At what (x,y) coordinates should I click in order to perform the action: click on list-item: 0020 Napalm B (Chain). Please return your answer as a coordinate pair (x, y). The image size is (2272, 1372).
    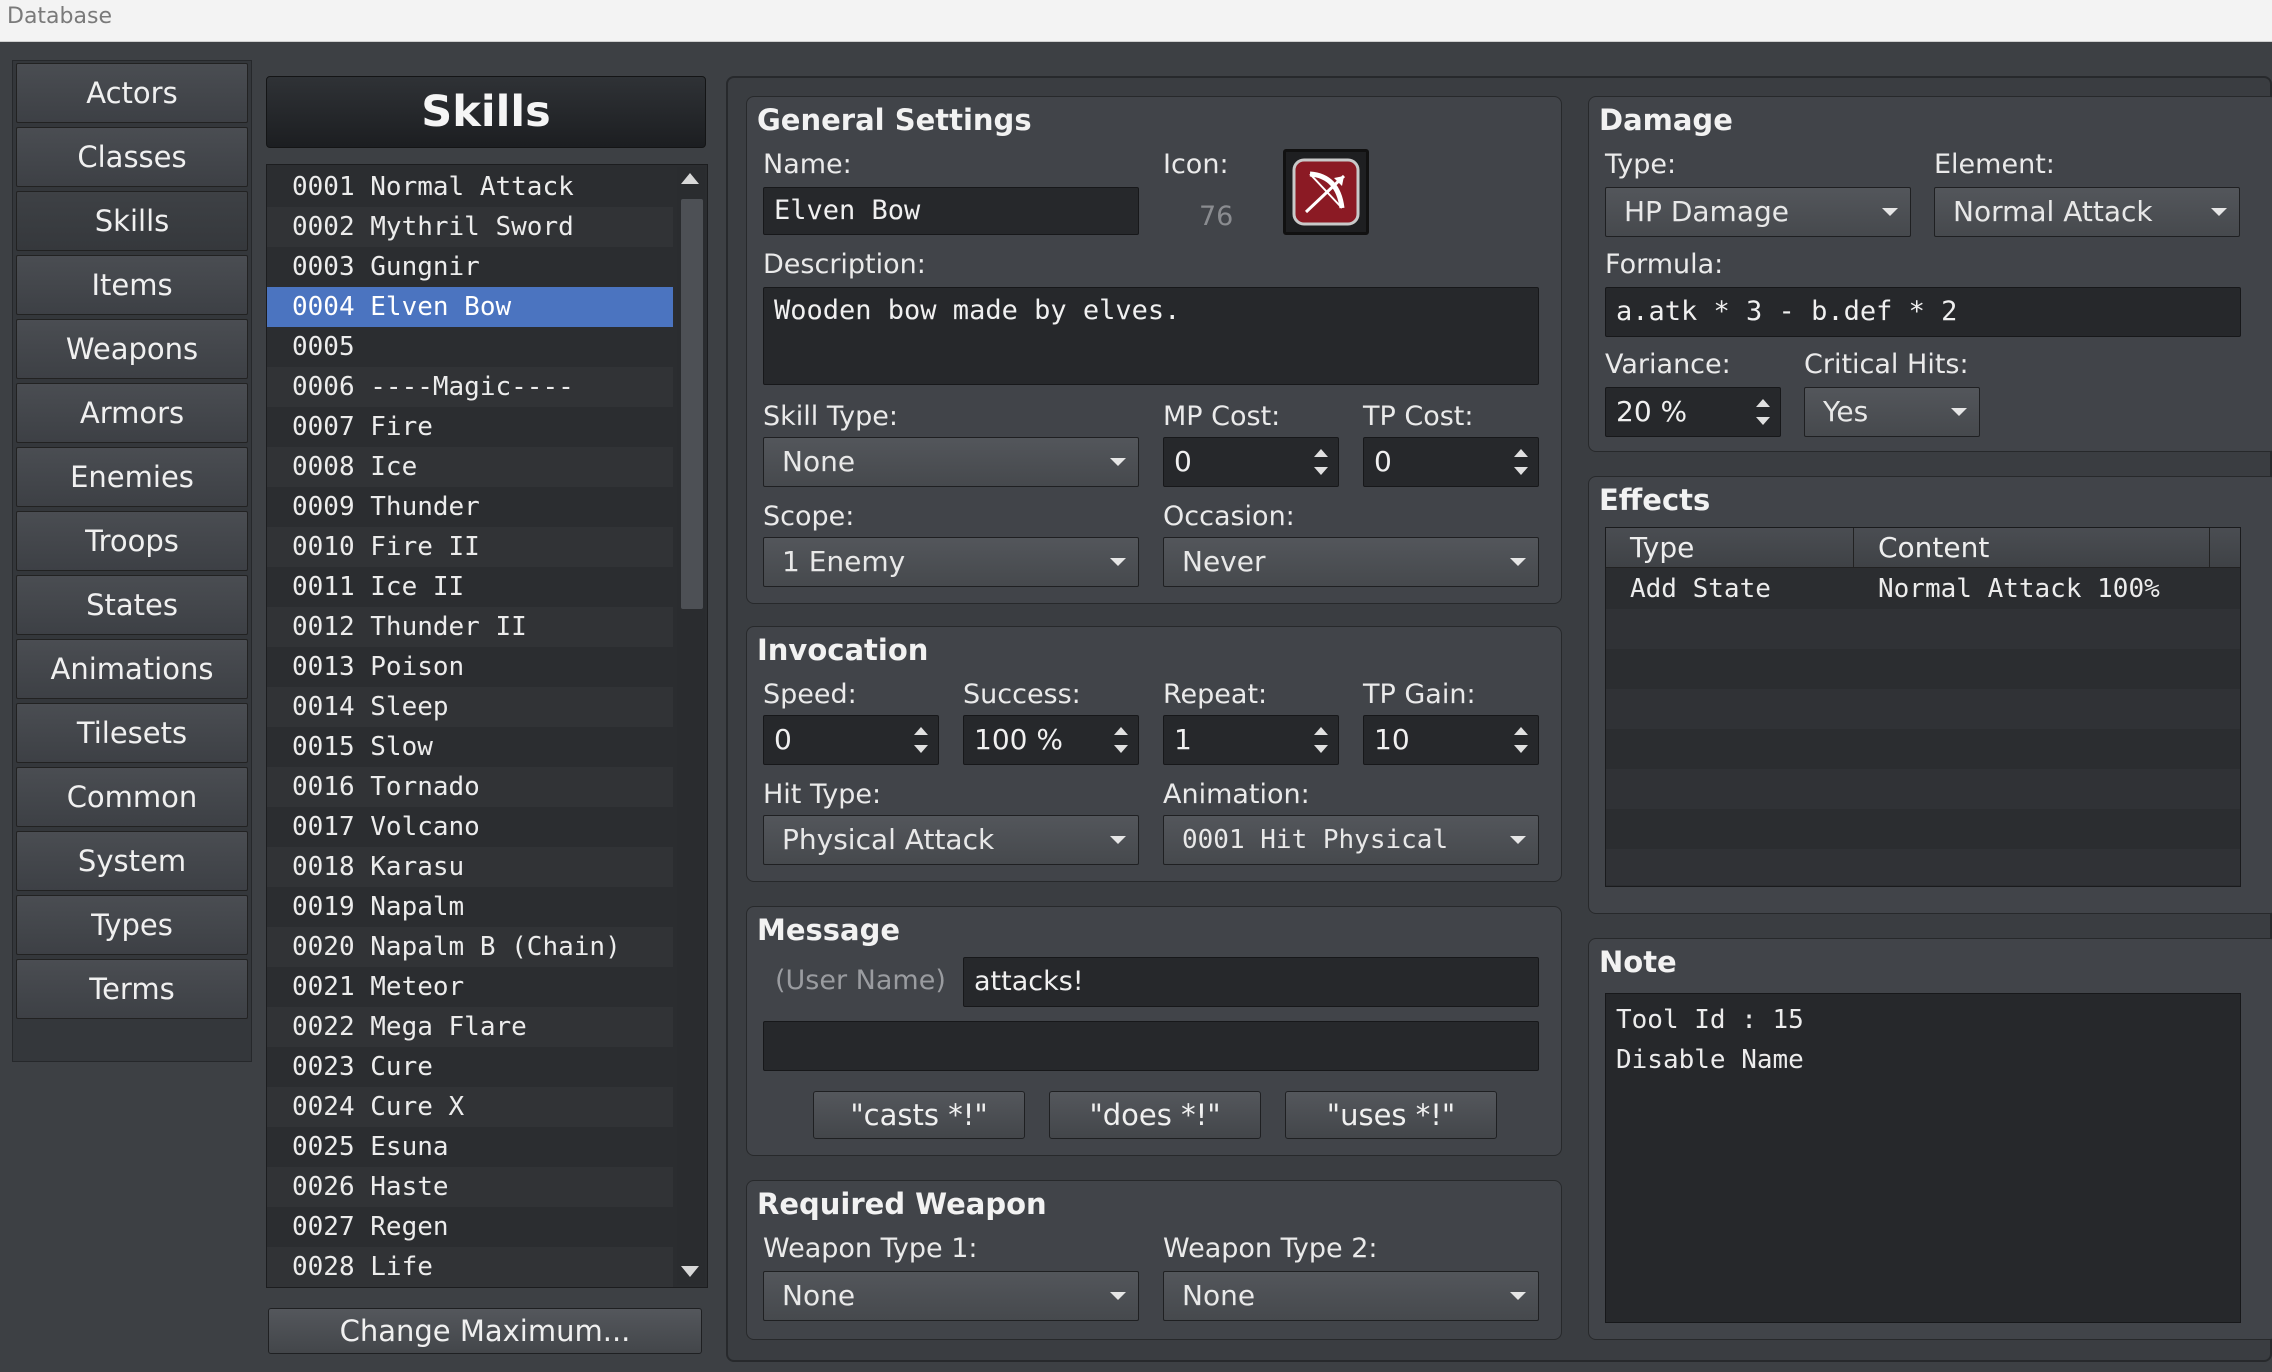
    Looking at the image, I should click on (470, 947).